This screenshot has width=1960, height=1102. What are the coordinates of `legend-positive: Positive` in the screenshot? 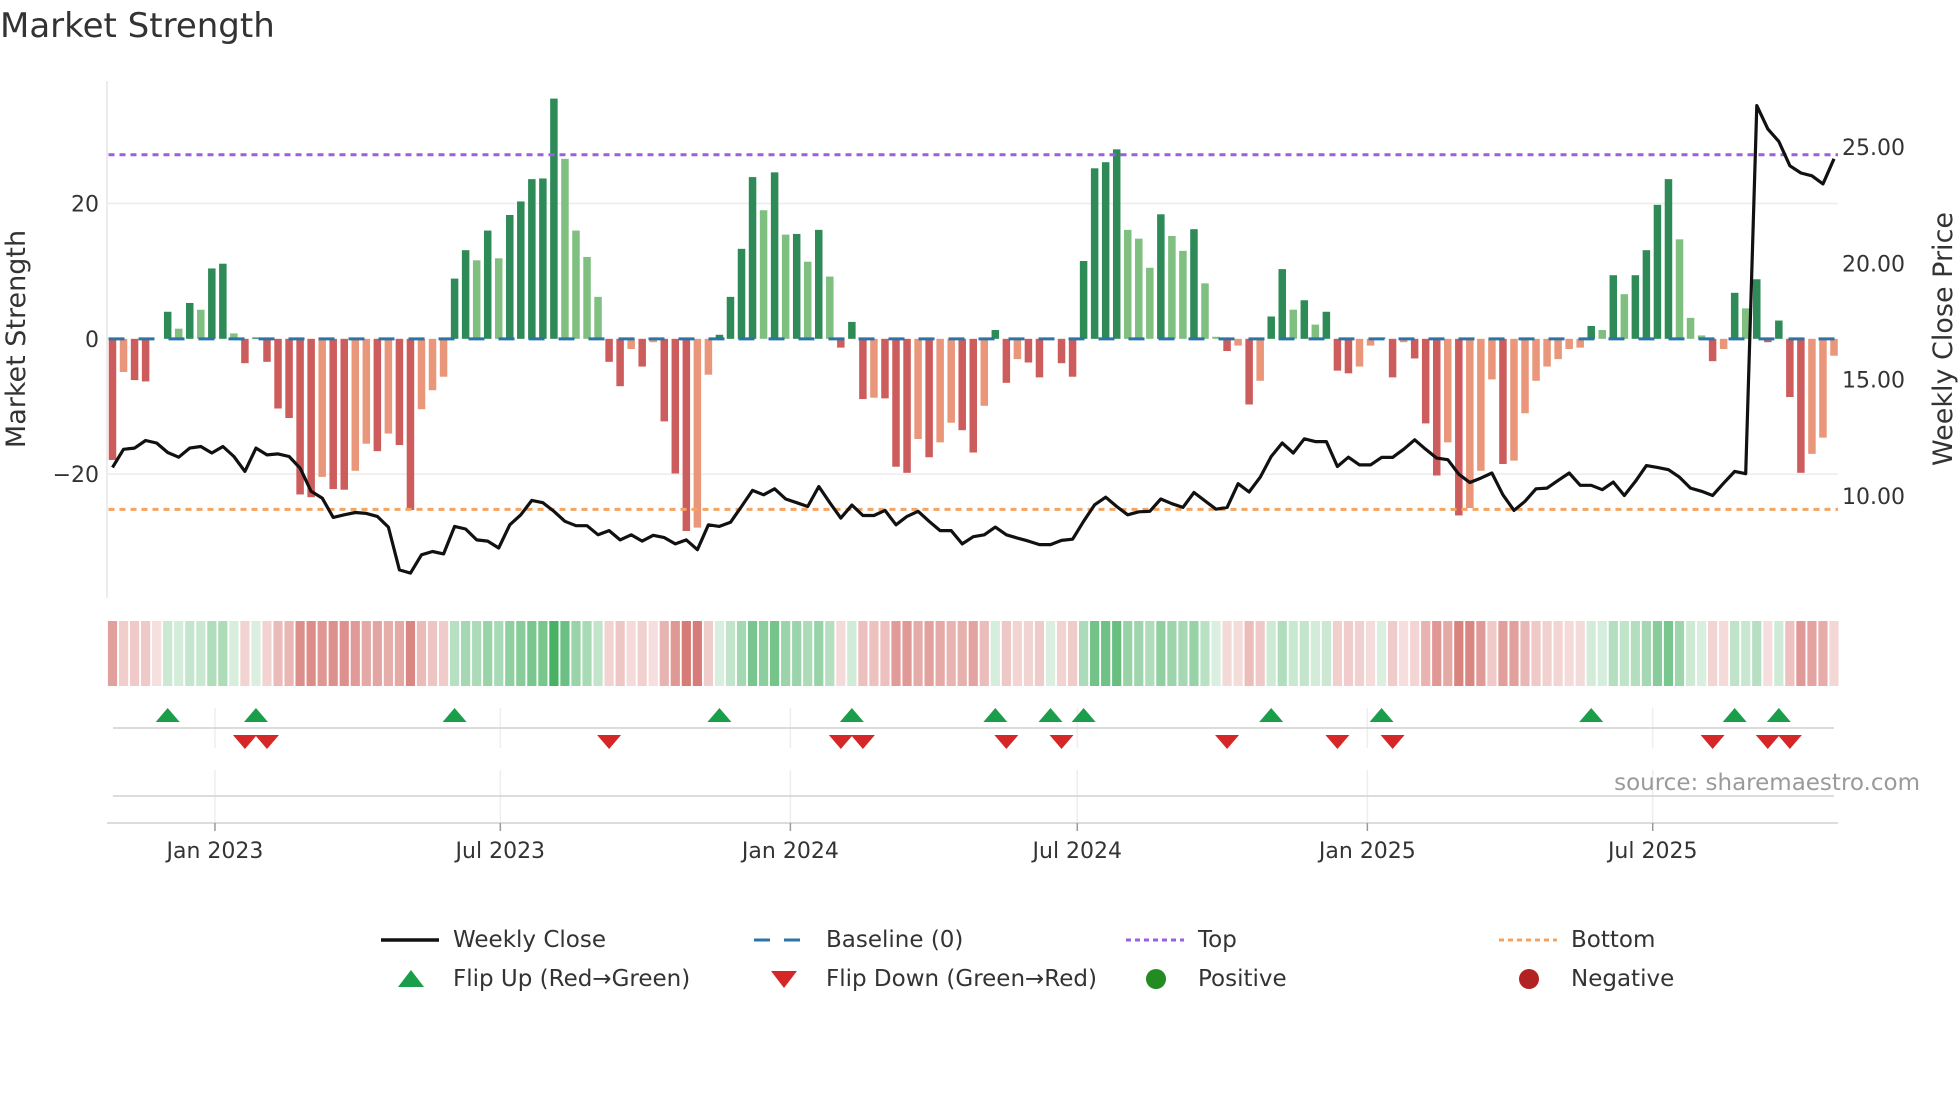 It's located at (1206, 979).